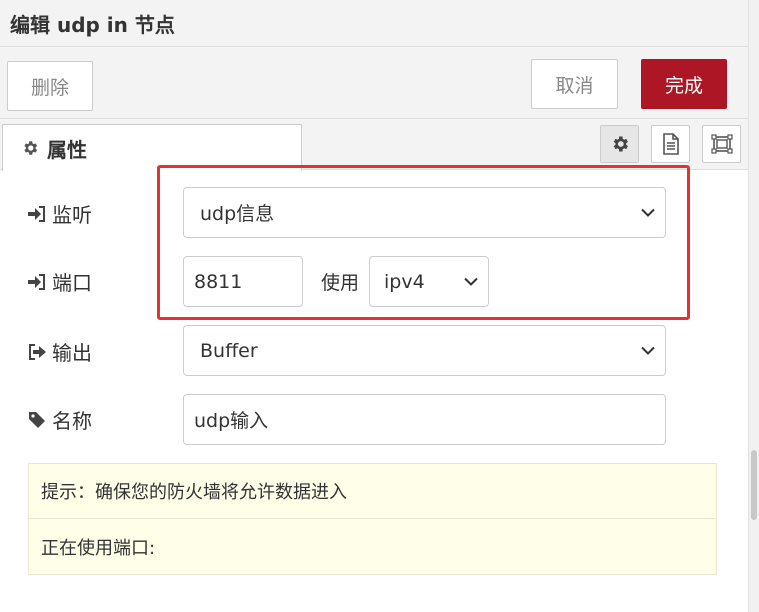  Describe the element at coordinates (372, 547) in the screenshot. I see `port-in-use-tip: 正在使用端口:` at that location.